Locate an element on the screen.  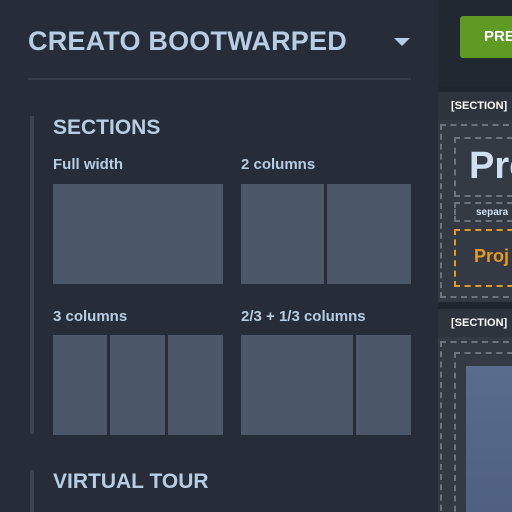
layout-2-3-1-3-columns is located at coordinates (326, 385).